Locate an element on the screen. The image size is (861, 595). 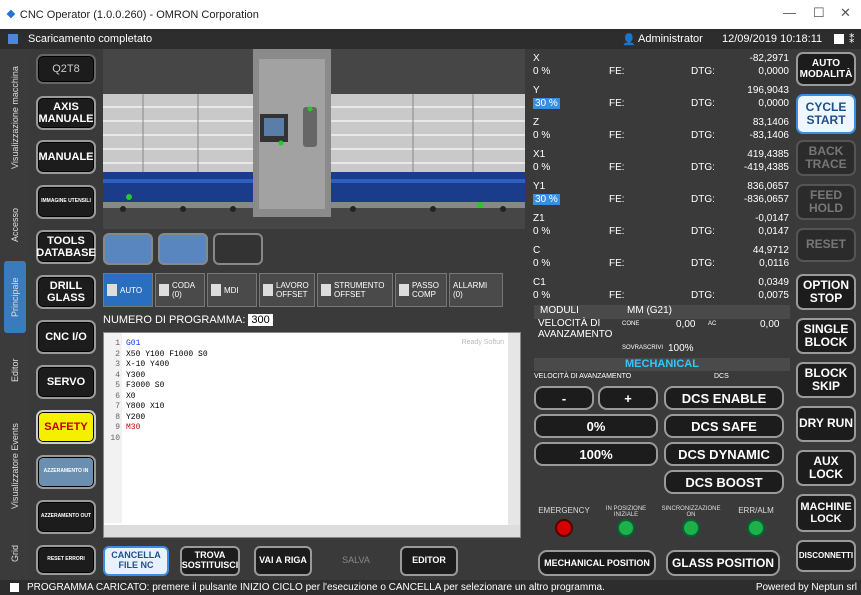
program-number-field: 300 is located at coordinates (260, 320).